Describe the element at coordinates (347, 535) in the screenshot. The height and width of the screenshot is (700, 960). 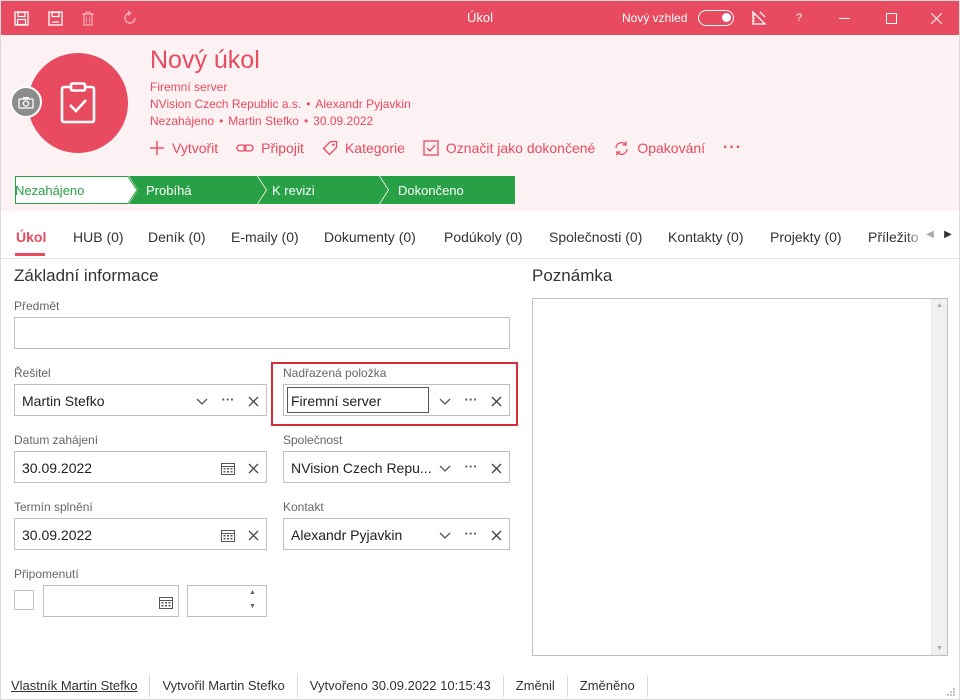
I see `contact-value: Alexandr Pyjavkin` at that location.